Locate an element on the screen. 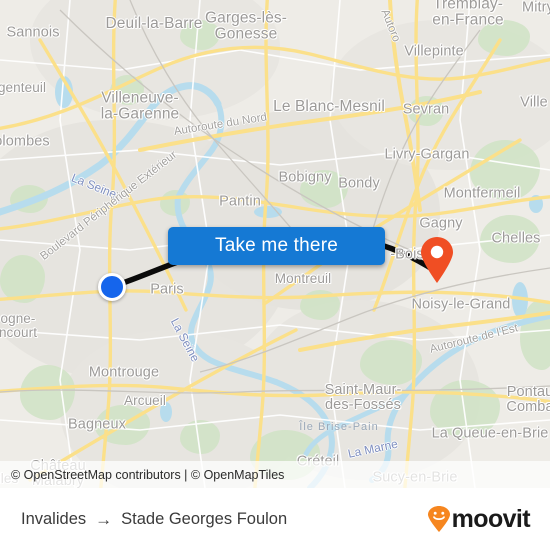 This screenshot has width=550, height=550. trip-destination-label: Stade Georges Foulon is located at coordinates (204, 518).